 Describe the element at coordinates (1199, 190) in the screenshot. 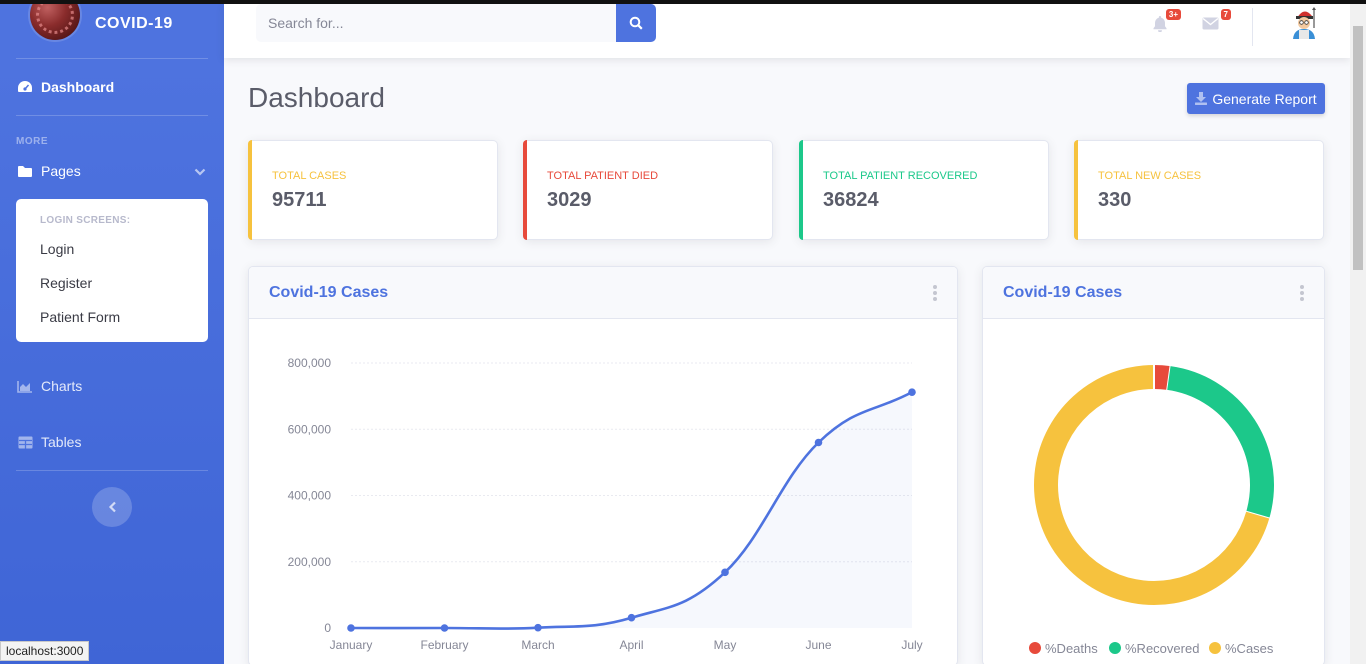

I see `stat-card-total-new-cases: TOTAL NEW CASES 330` at that location.